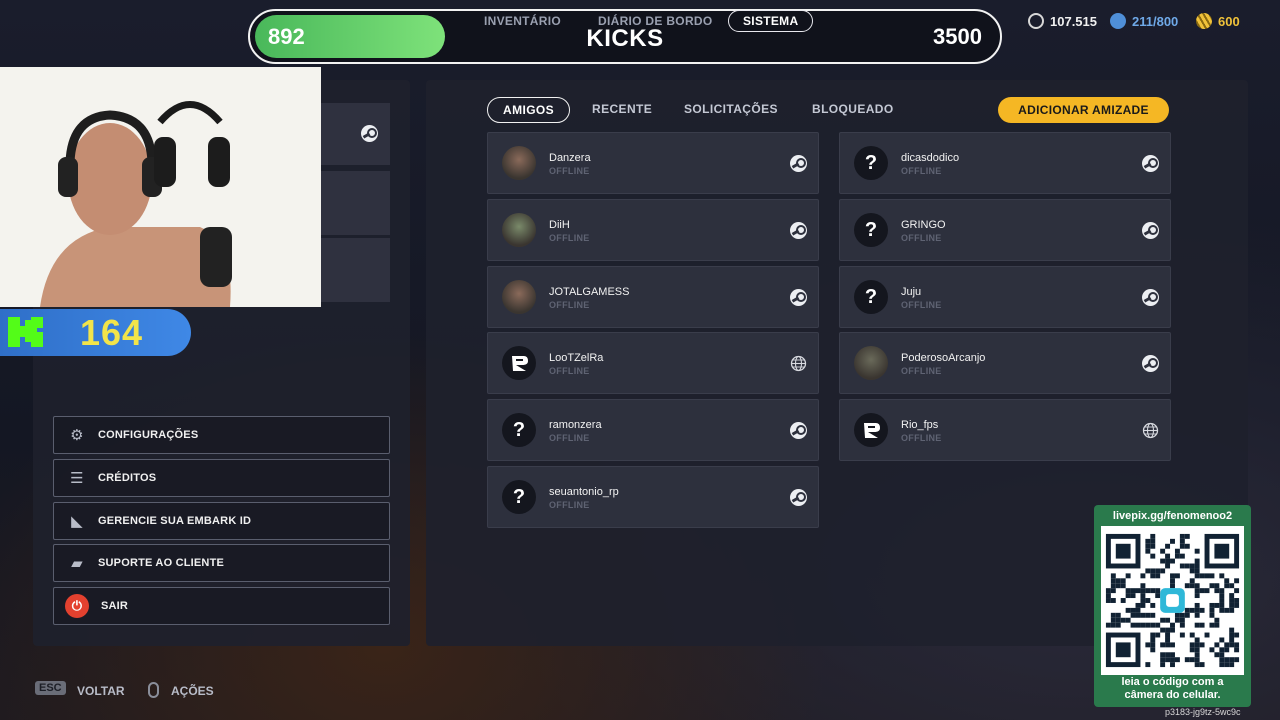 This screenshot has width=1280, height=720. What do you see at coordinates (522, 21) in the screenshot?
I see `tab-inventory: INVENTÁRIO` at bounding box center [522, 21].